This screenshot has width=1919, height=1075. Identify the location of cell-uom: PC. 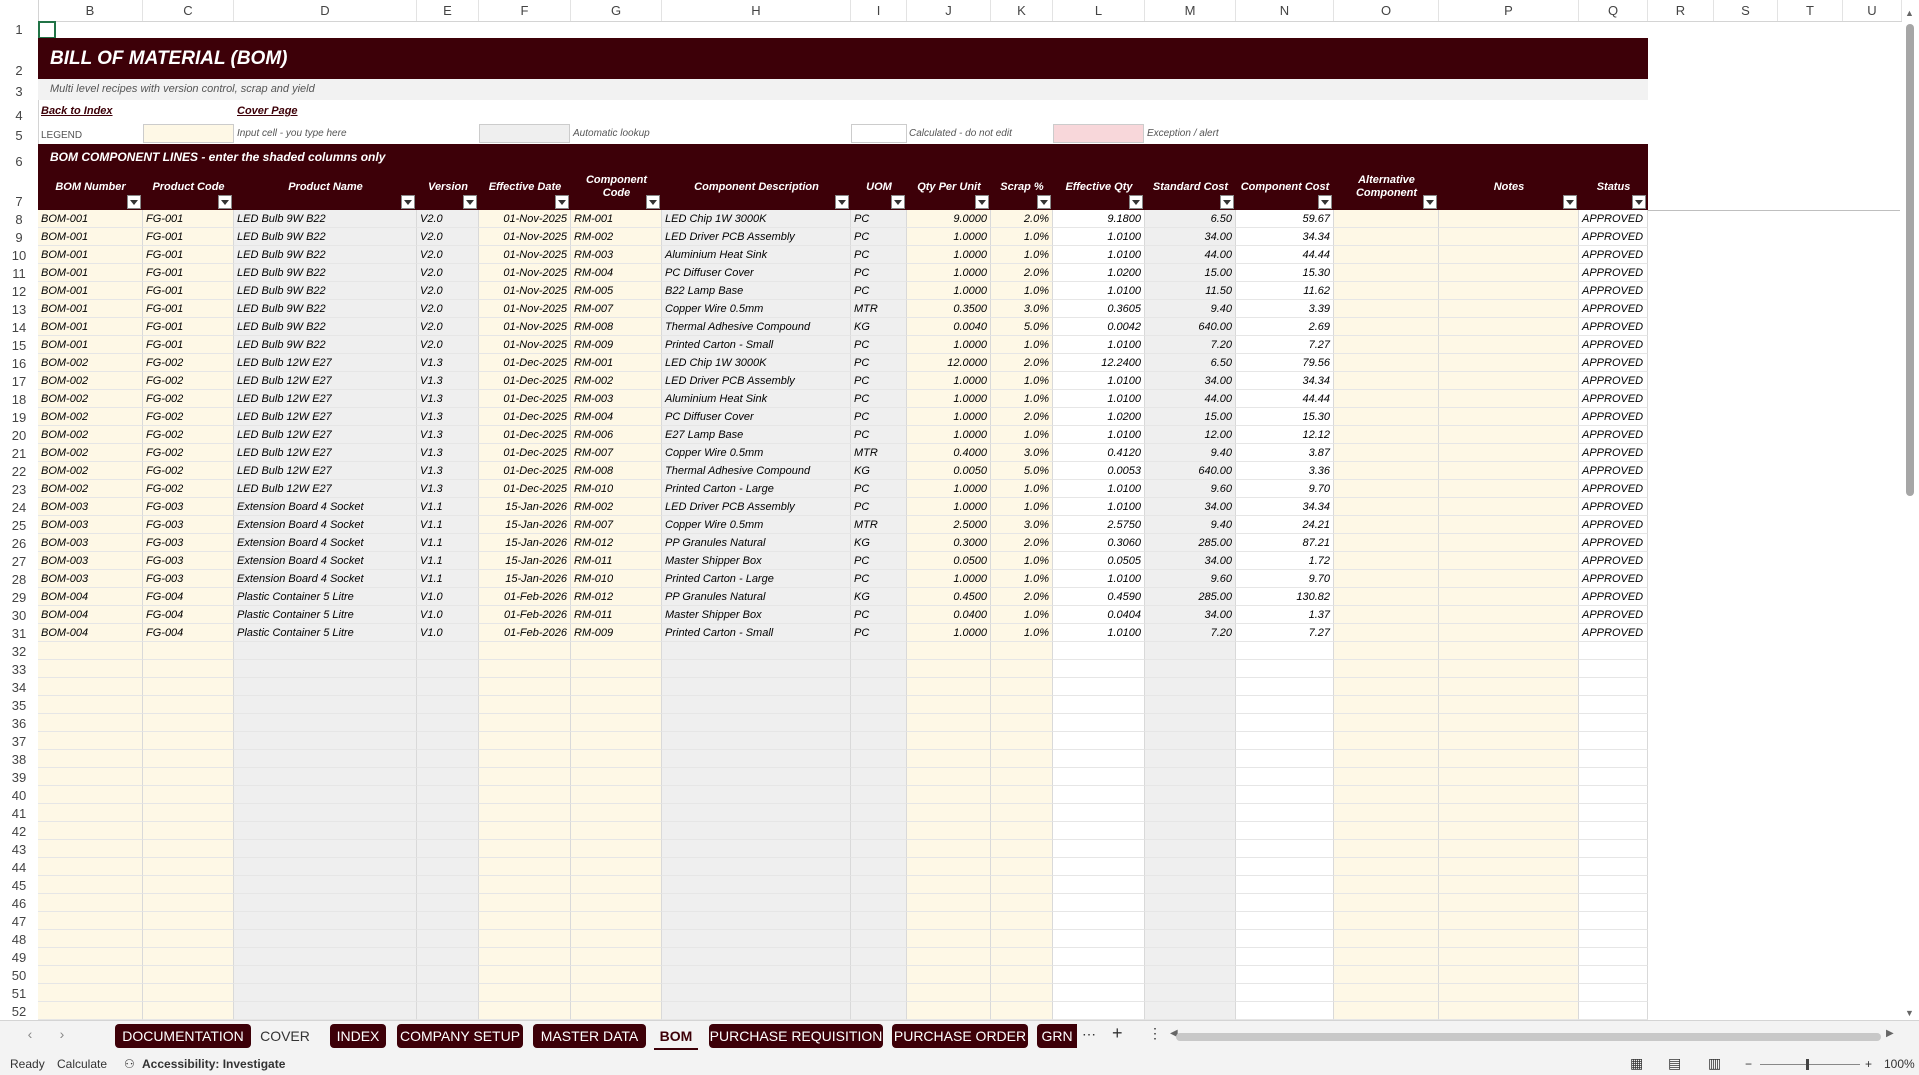
(879, 417).